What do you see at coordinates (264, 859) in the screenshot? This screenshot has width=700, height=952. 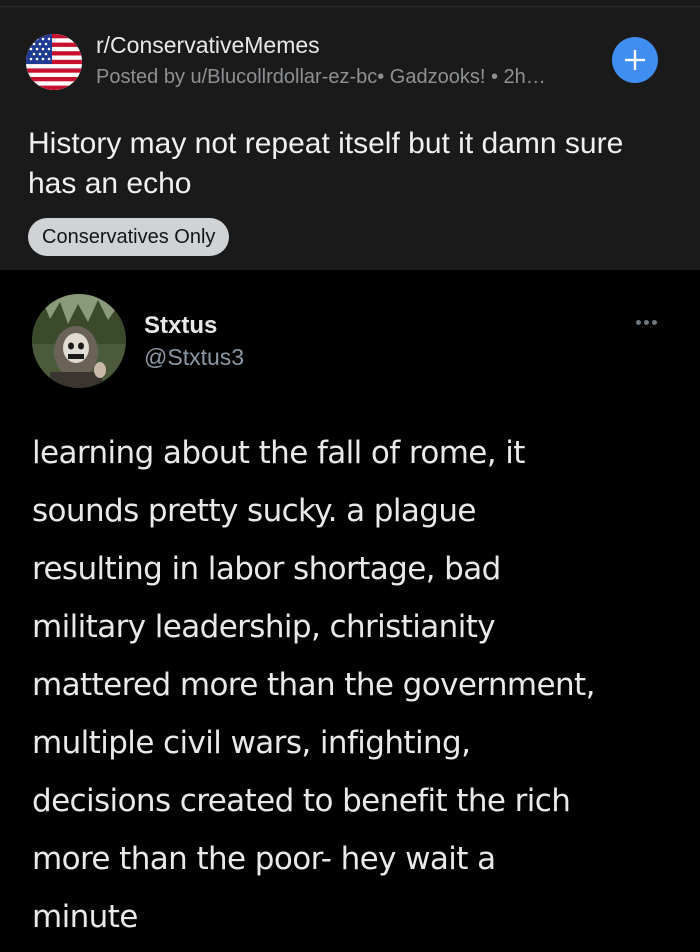 I see `tweet-text-line: more than the poor- hey wait a` at bounding box center [264, 859].